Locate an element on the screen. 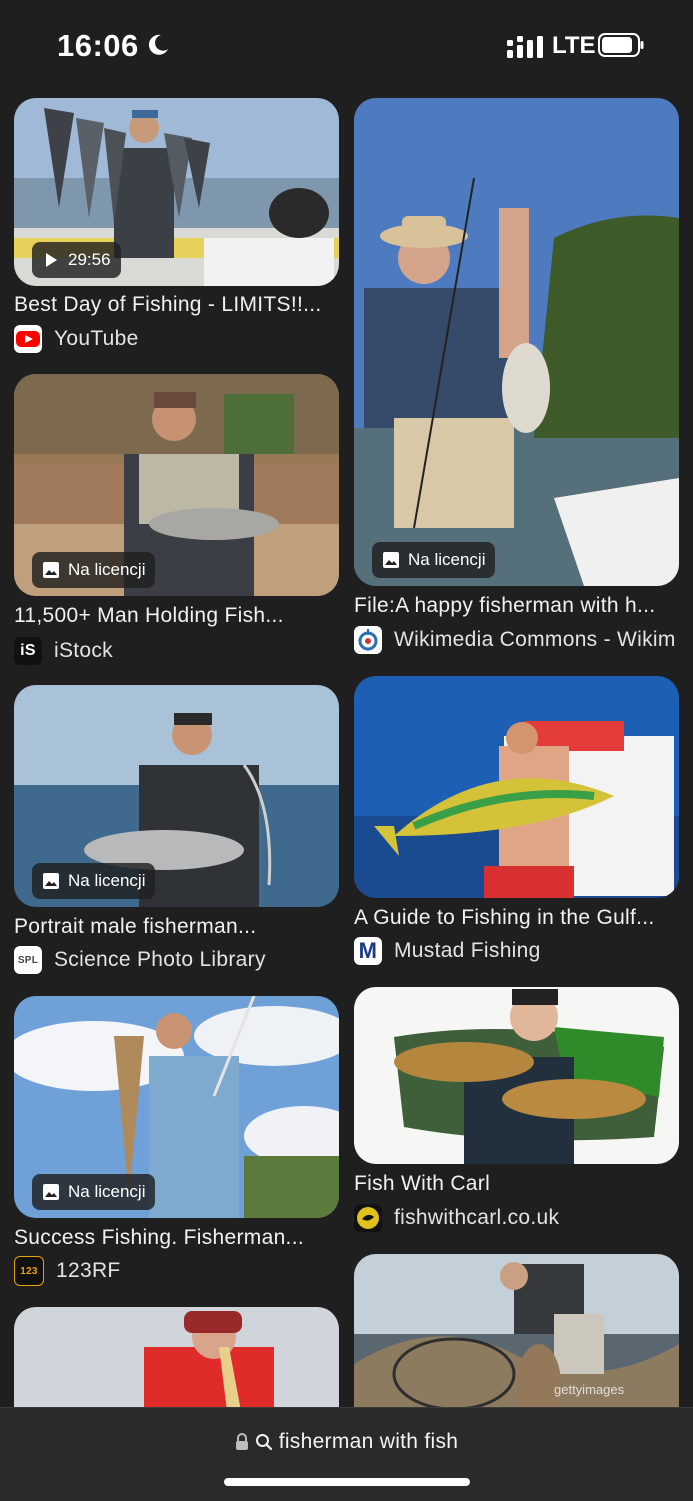 Image resolution: width=693 pixels, height=1501 pixels. result-card: Fish With Carl fishwithcarl.co.uk is located at coordinates (516, 1114).